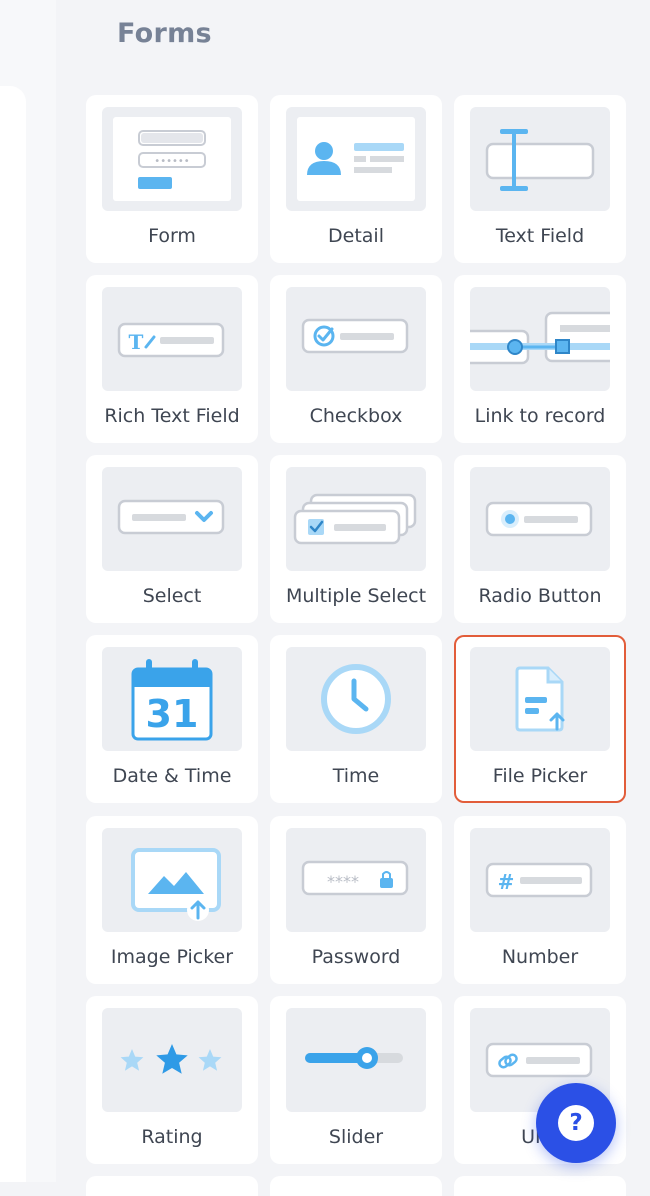 This screenshot has width=650, height=1196. I want to click on help-icon: ?, so click(576, 1123).